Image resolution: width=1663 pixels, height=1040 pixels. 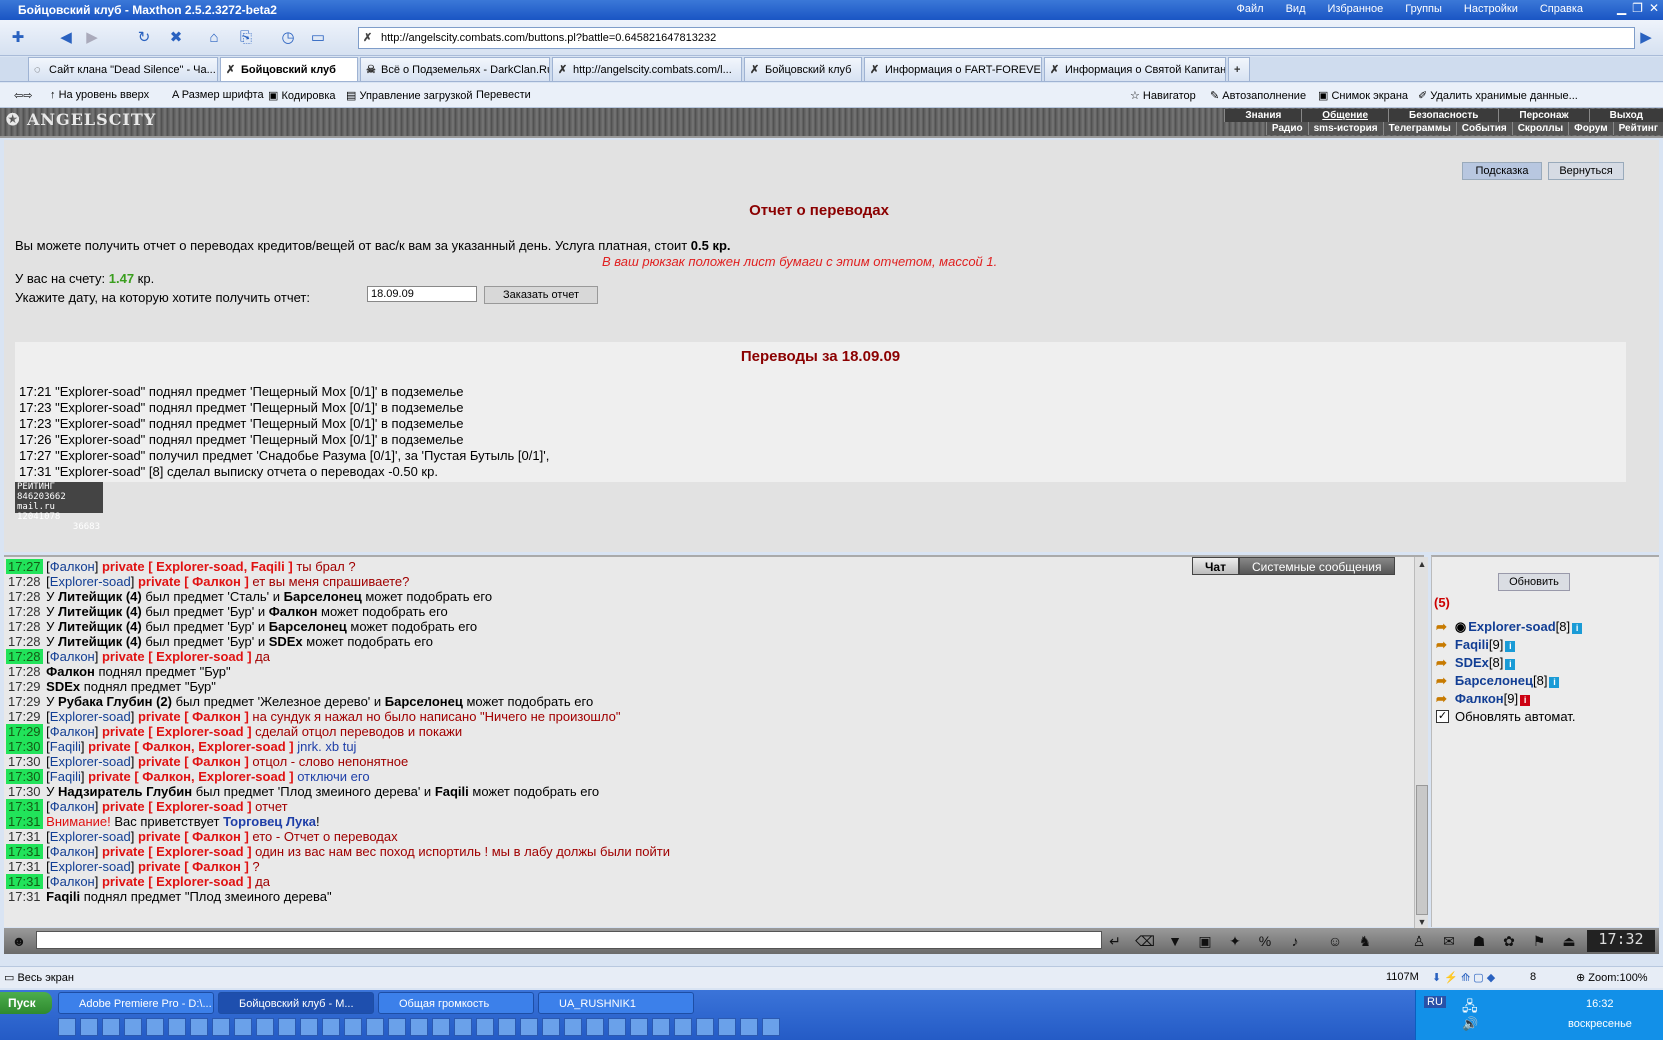 What do you see at coordinates (1463, 977) in the screenshot?
I see `status-icons: ⬇ ⚡ ⟰ ▢ ◆` at bounding box center [1463, 977].